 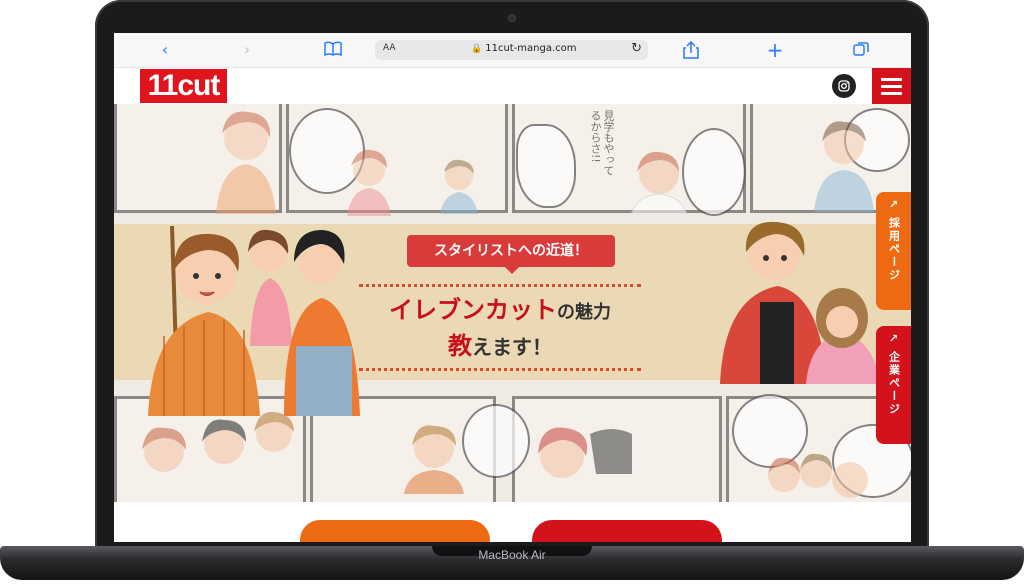 I want to click on camera-icon, so click(x=512, y=18).